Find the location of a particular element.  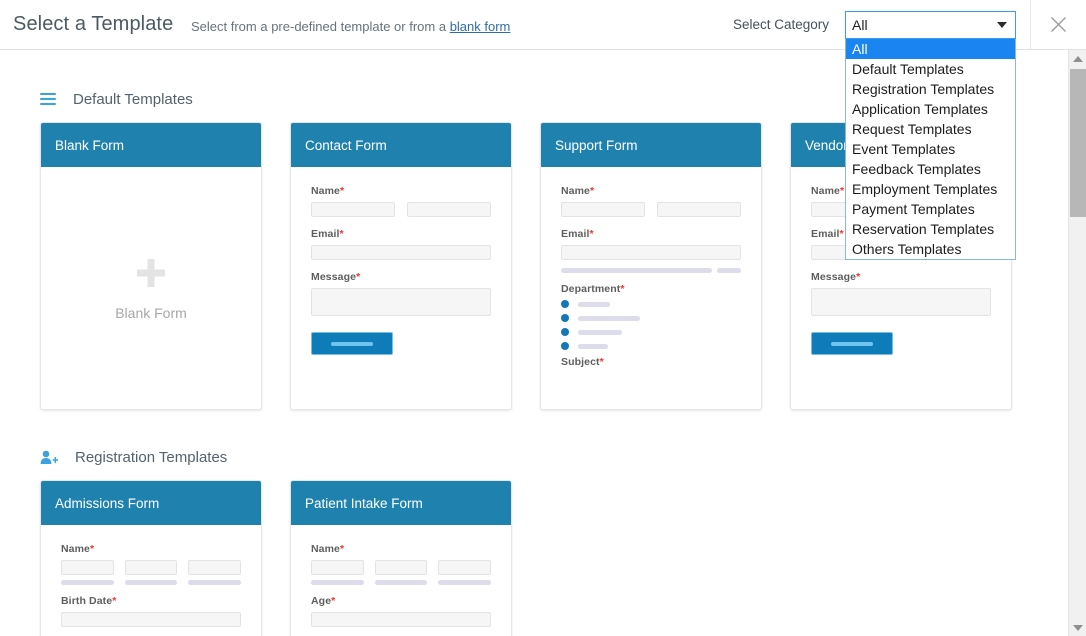

category-option: Reservation Templates is located at coordinates (930, 229).